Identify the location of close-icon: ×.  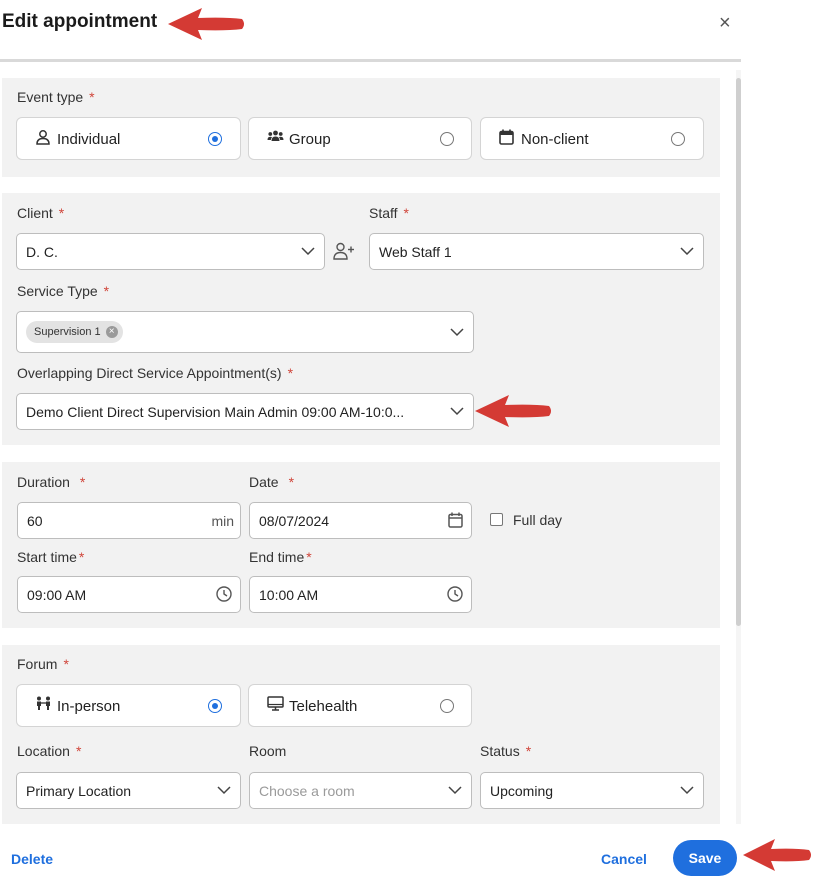
(725, 23).